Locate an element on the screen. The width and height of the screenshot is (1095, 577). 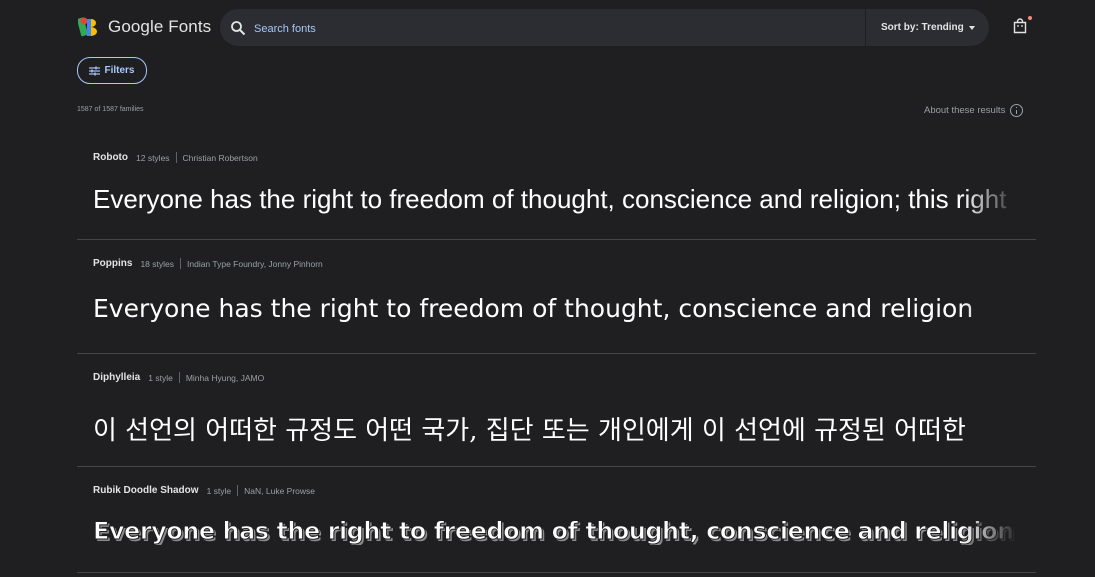
font-styles: 12 styles is located at coordinates (153, 157).